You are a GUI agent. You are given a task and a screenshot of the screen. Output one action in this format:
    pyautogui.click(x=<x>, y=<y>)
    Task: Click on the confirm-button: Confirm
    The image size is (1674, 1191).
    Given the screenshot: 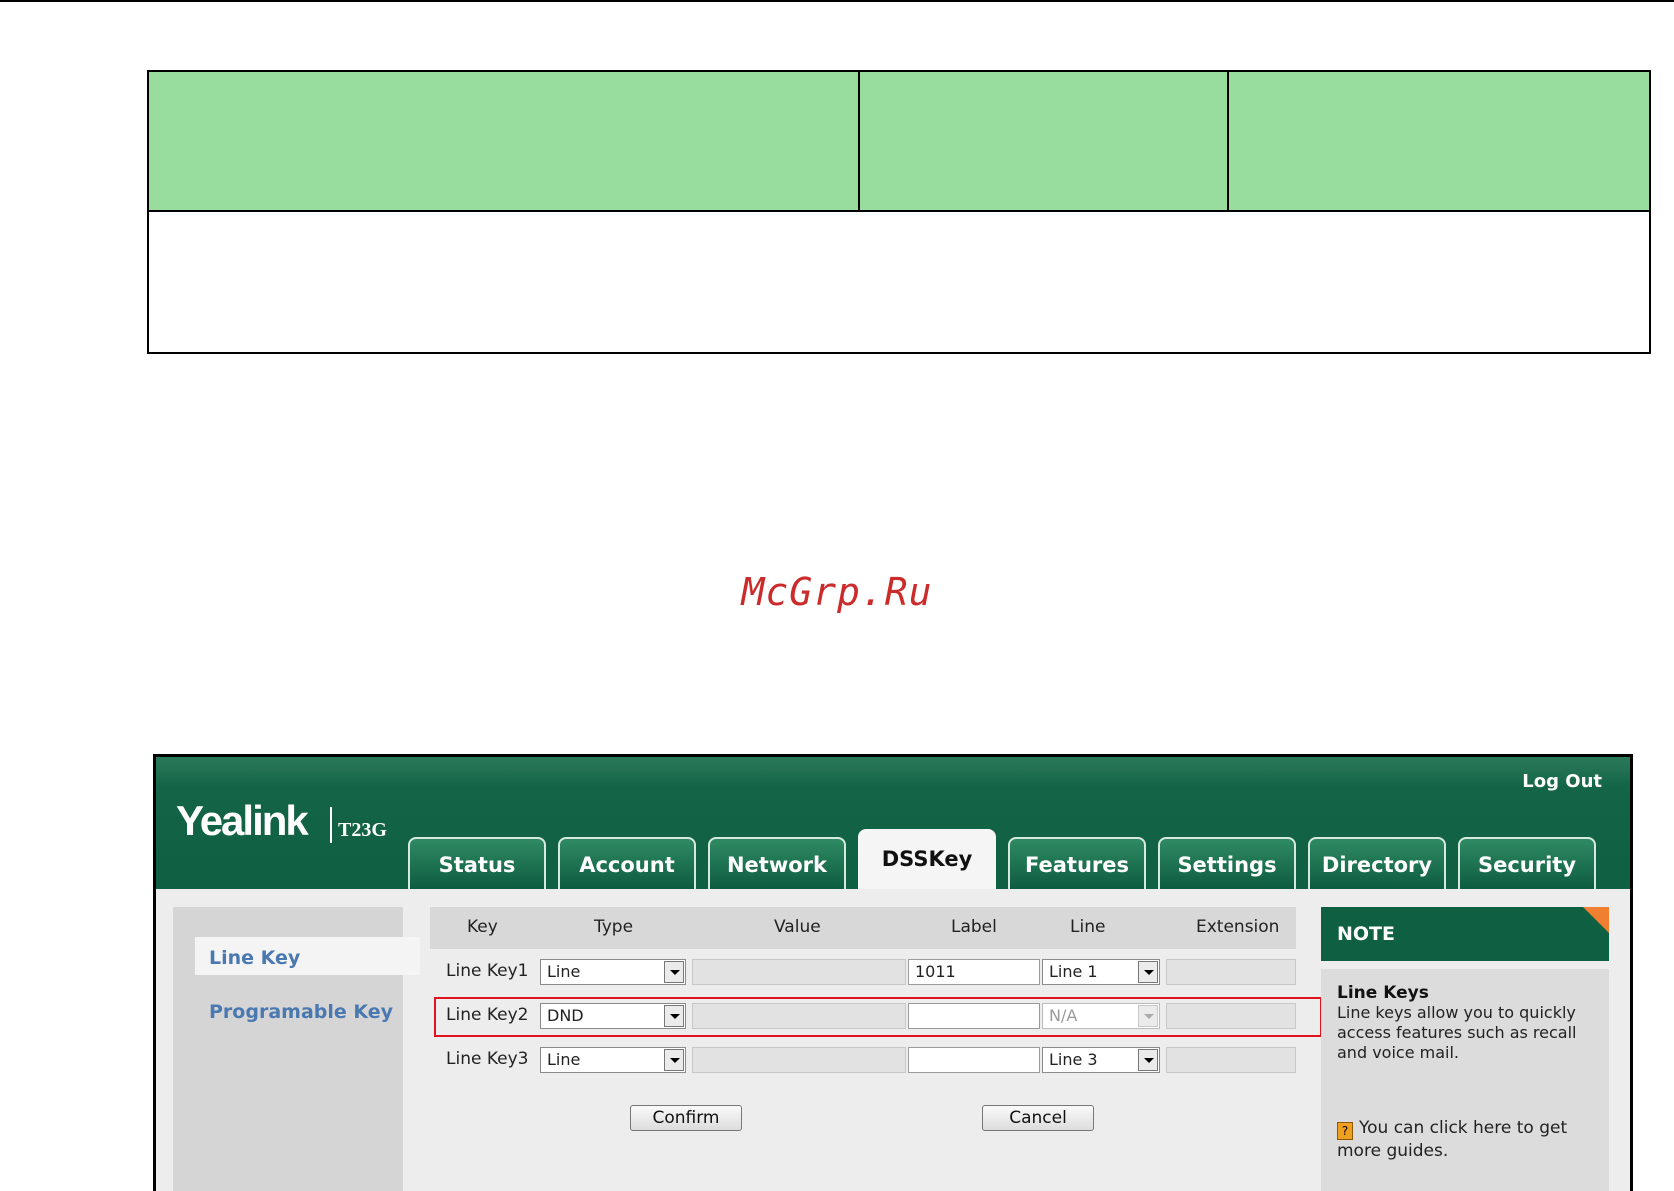 What is the action you would take?
    pyautogui.click(x=686, y=1118)
    